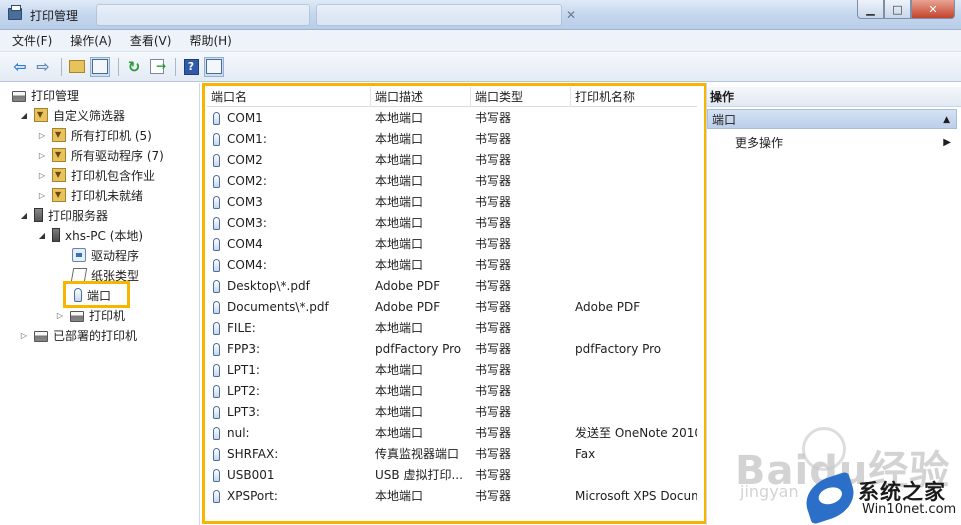  Describe the element at coordinates (897, 9) in the screenshot. I see `maximize-button: □` at that location.